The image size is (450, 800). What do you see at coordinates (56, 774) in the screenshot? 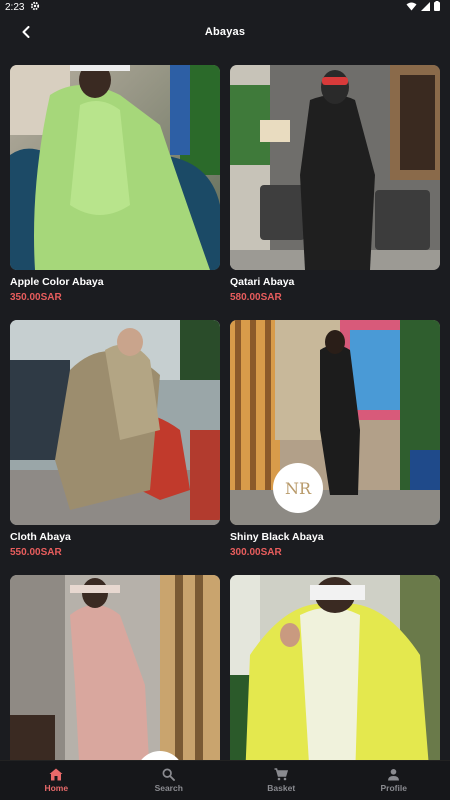
I see `home-icon` at bounding box center [56, 774].